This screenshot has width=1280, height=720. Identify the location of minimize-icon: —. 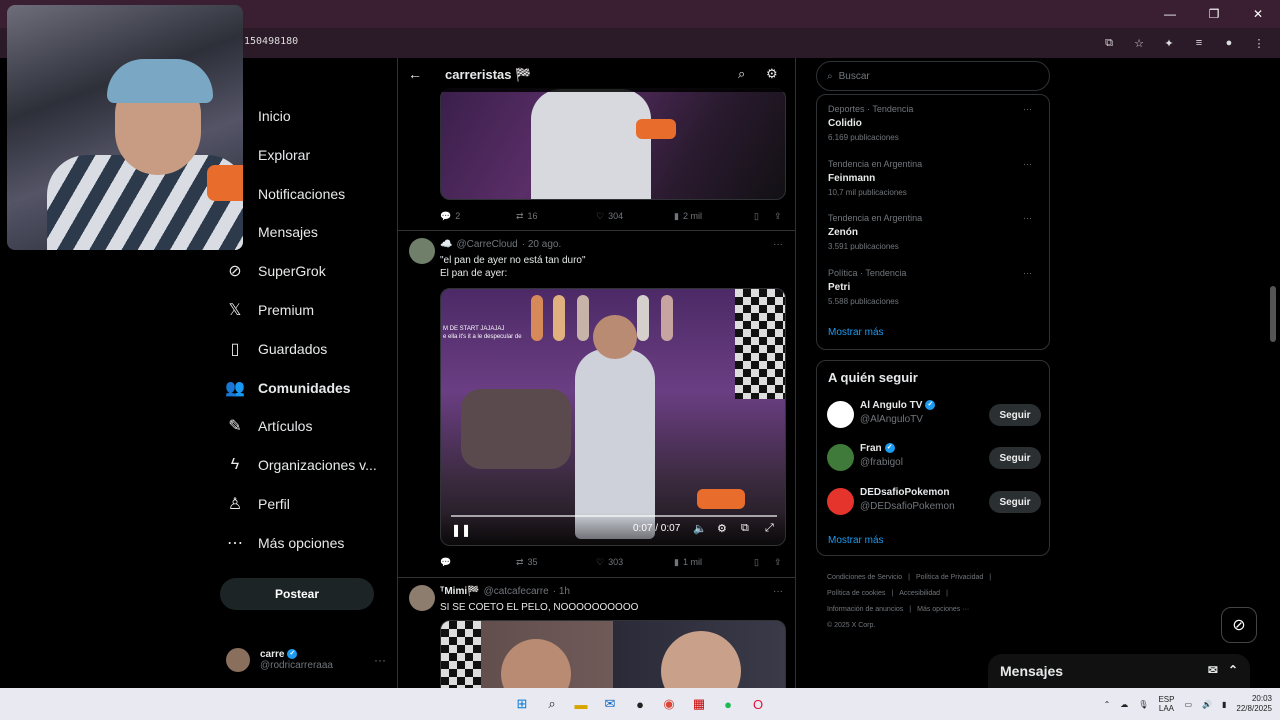
(1170, 14).